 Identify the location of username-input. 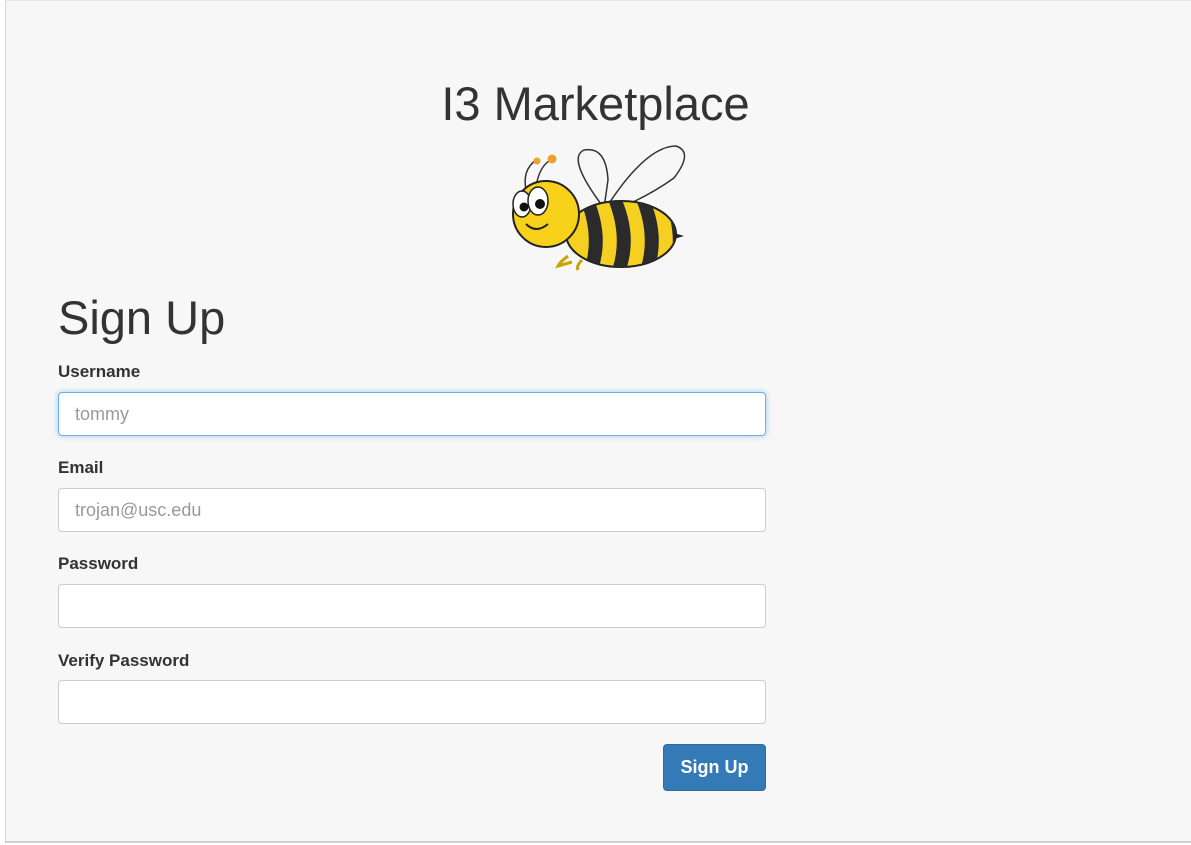
(412, 414).